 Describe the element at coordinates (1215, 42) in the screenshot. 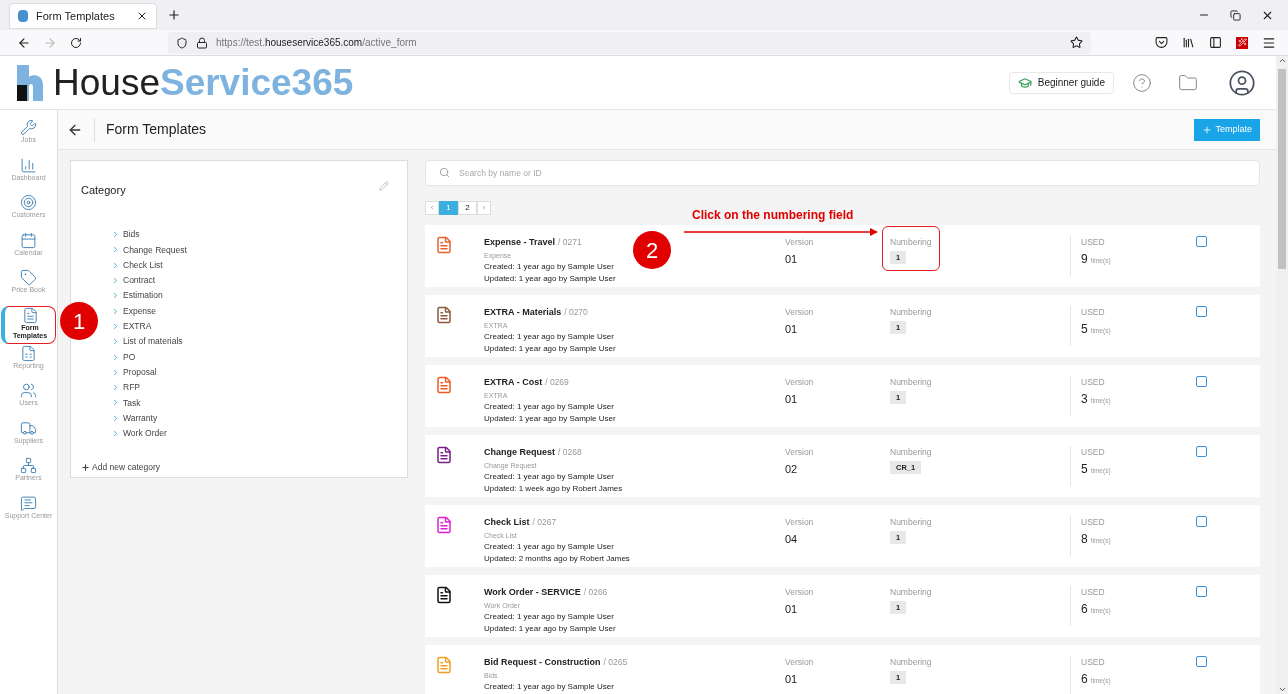

I see `sidebar-icon` at that location.